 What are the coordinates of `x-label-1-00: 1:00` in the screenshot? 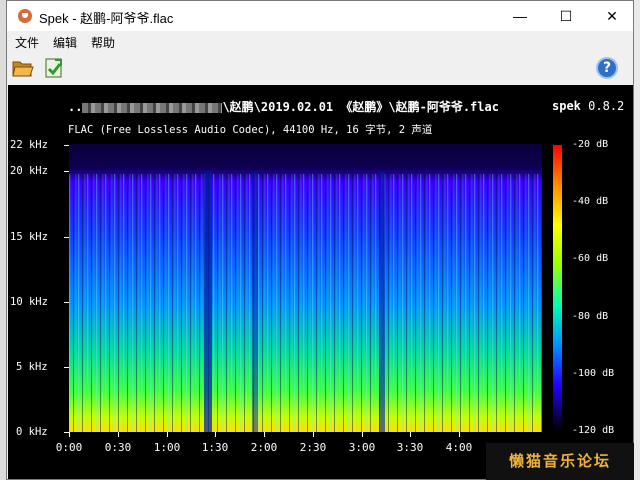 It's located at (167, 447).